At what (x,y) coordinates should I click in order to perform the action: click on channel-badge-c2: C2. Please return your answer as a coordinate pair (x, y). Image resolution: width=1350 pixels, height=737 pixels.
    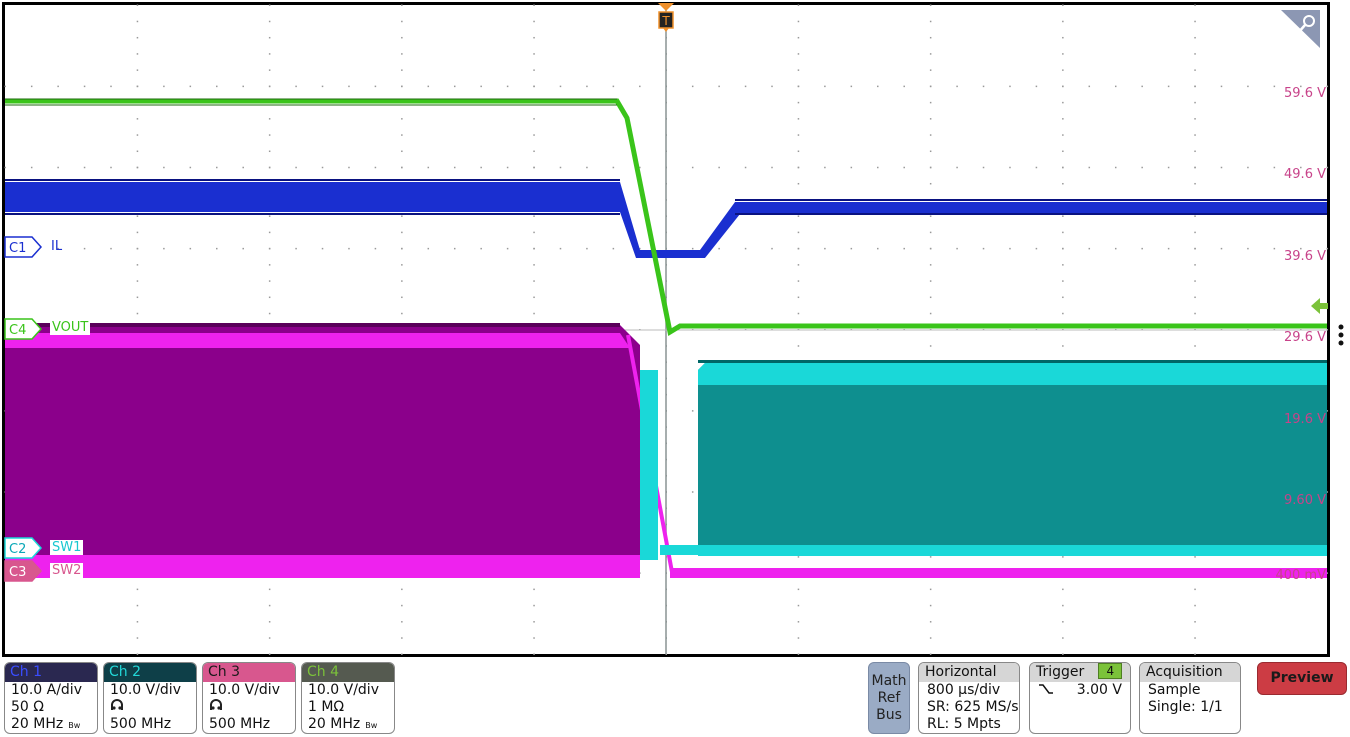
    Looking at the image, I should click on (24, 549).